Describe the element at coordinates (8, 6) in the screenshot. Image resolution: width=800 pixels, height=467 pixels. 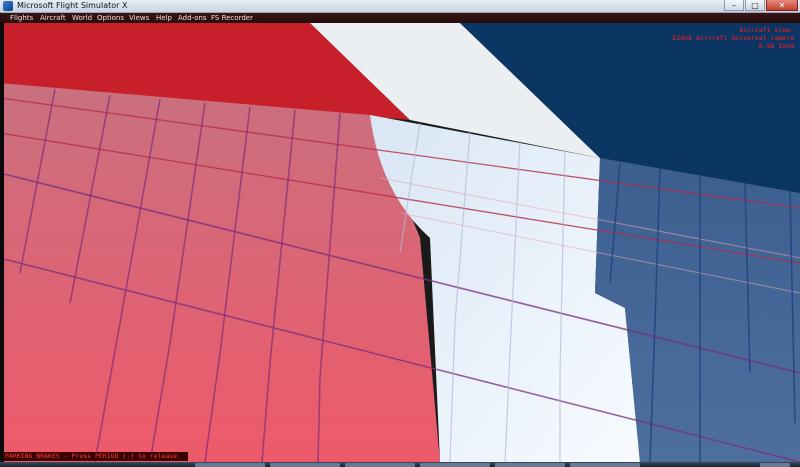
I see `app-icon` at that location.